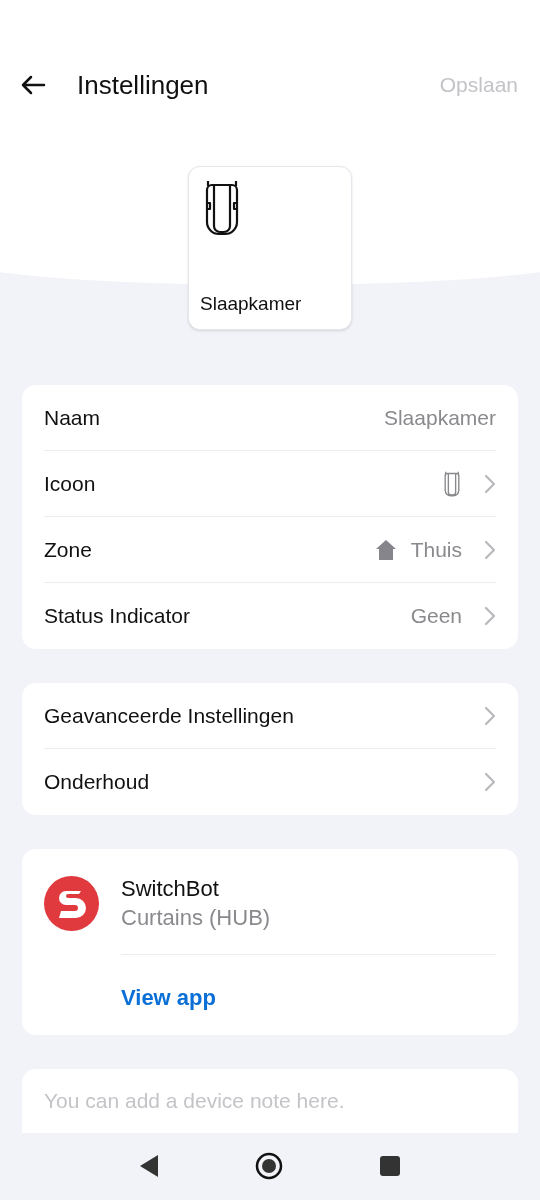 The width and height of the screenshot is (540, 1200). I want to click on settings-row: Onderhoud, so click(270, 782).